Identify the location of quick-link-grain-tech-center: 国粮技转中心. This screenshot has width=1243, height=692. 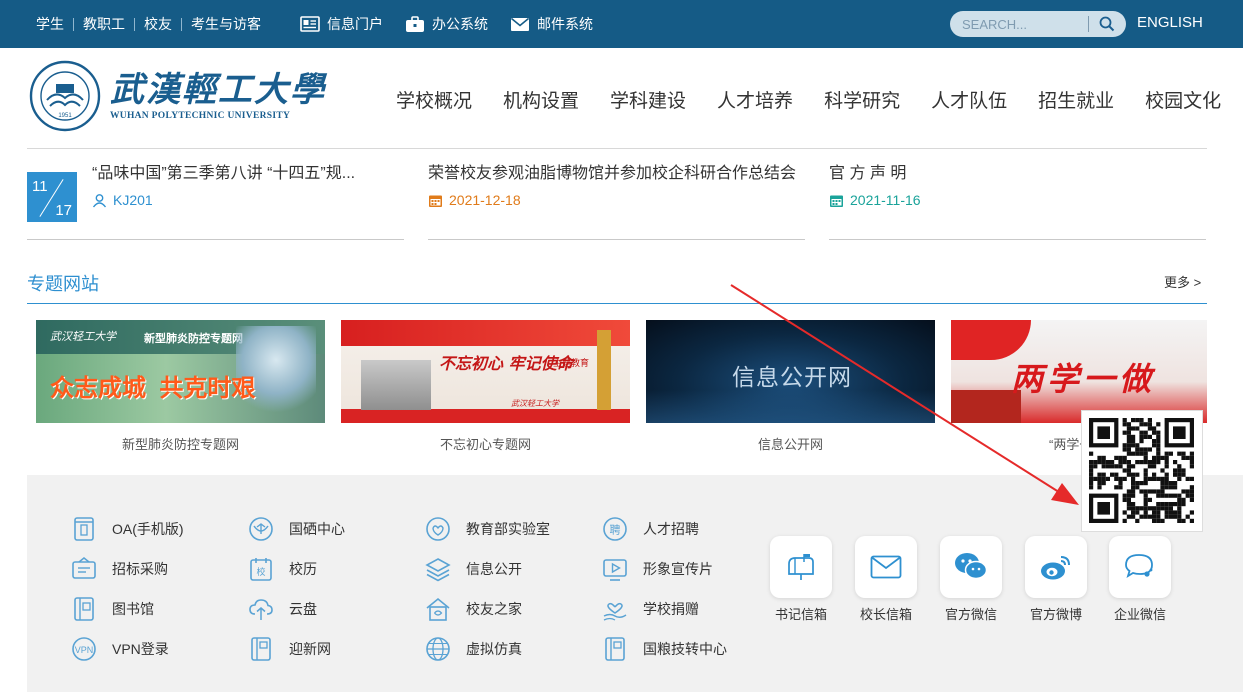
(664, 649).